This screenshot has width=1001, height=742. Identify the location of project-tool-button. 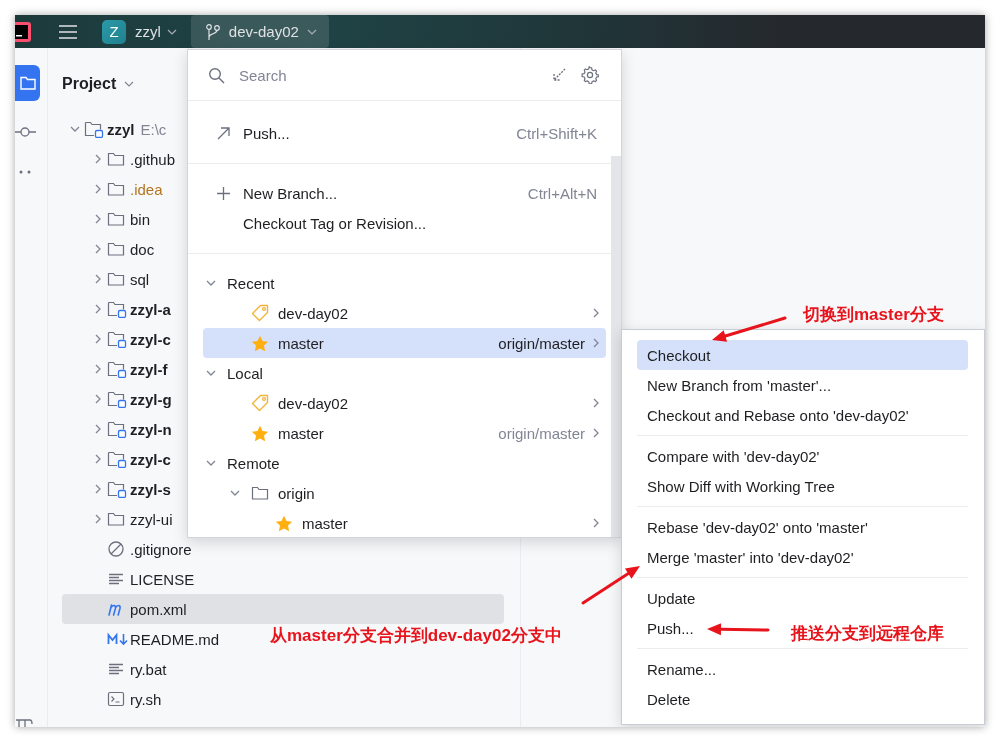
(27, 83).